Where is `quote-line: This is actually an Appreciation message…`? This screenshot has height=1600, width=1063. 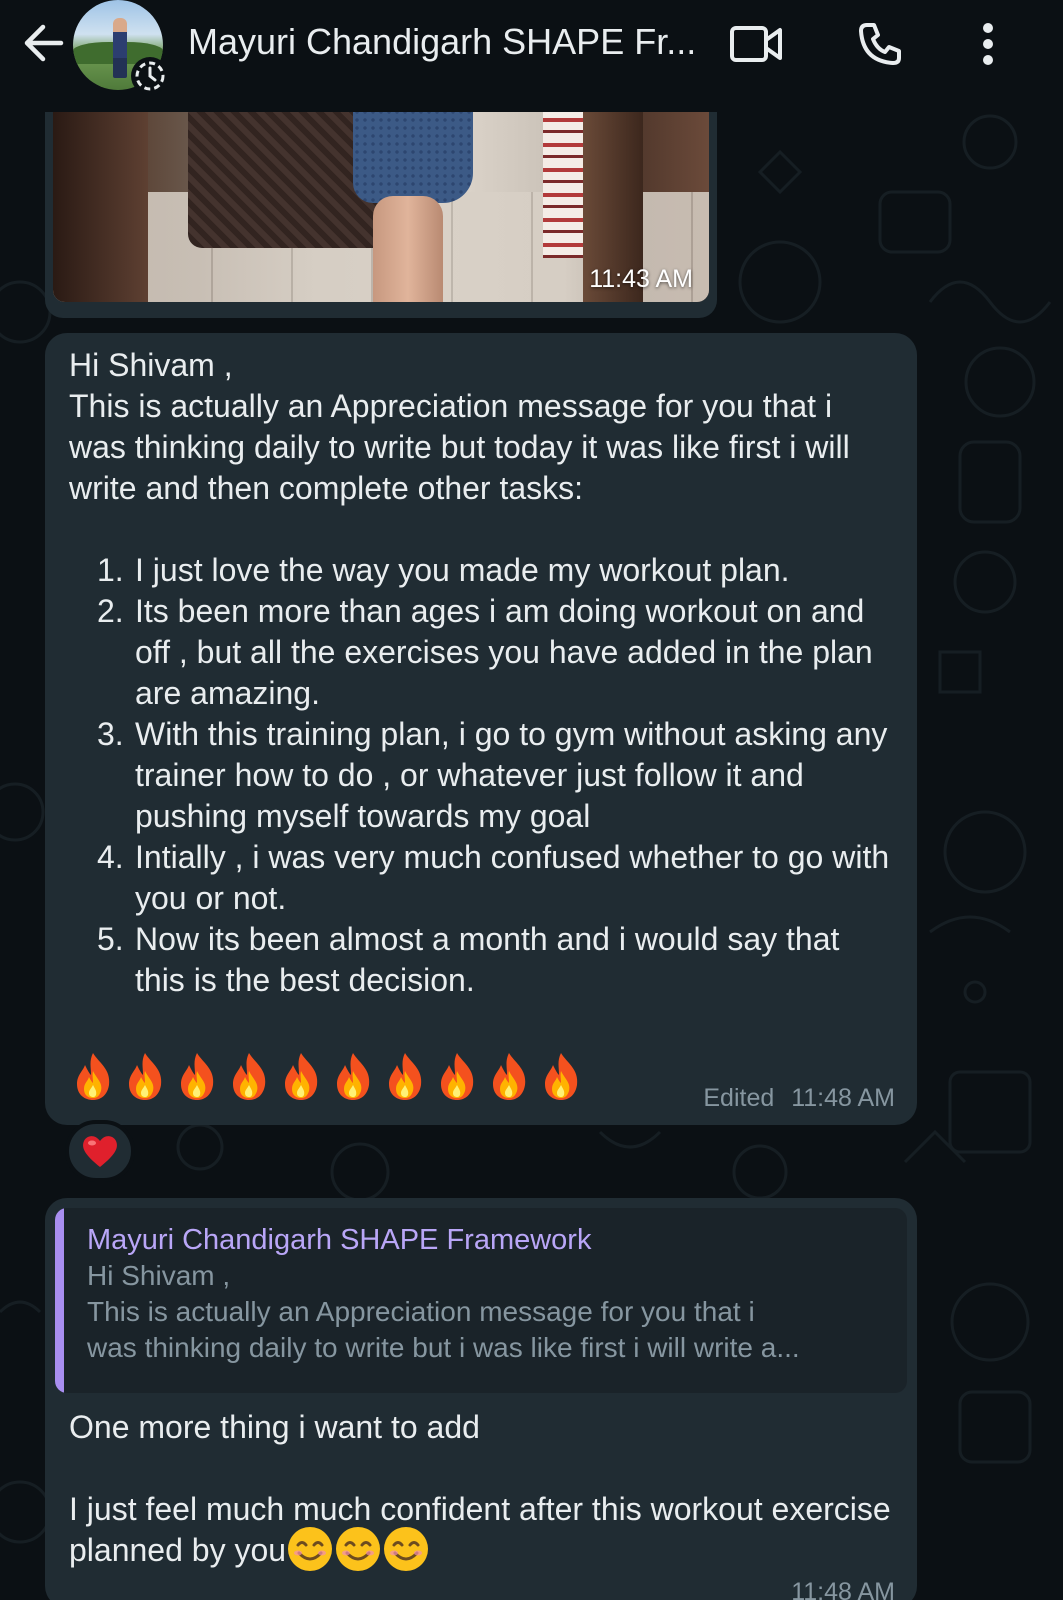
quote-line: This is actually an Appreciation message… is located at coordinates (421, 1311).